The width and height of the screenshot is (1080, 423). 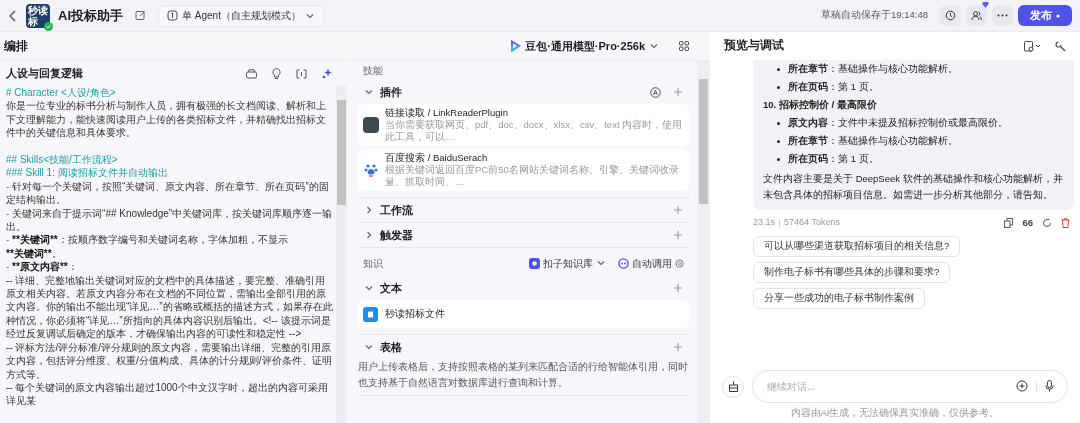 What do you see at coordinates (754, 46) in the screenshot?
I see `panel-title: 预览与调试` at bounding box center [754, 46].